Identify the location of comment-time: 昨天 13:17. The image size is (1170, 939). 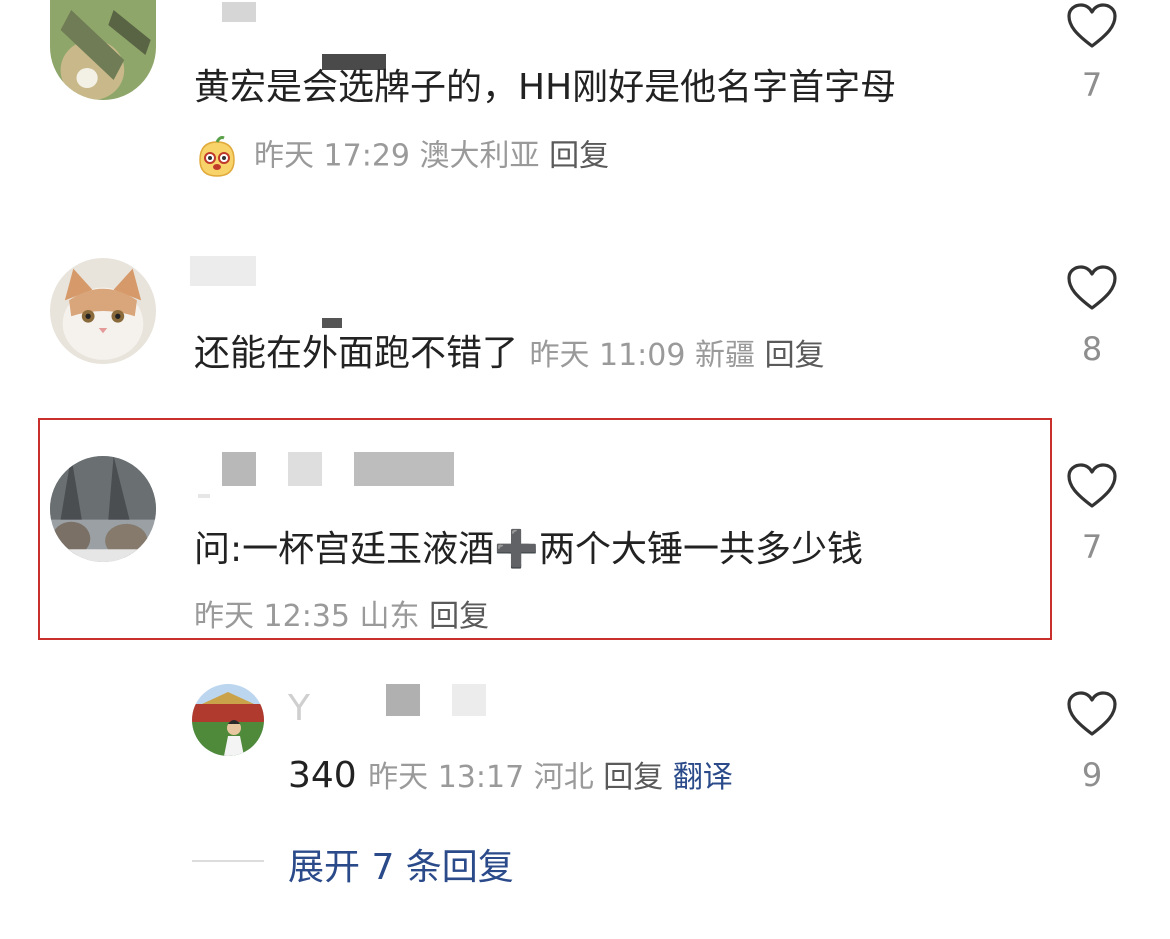
(446, 777).